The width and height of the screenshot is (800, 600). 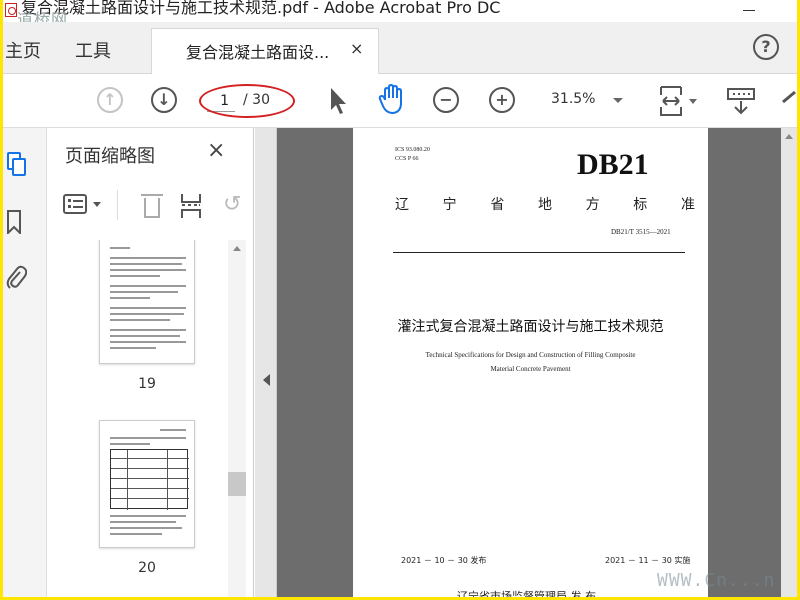 What do you see at coordinates (648, 560) in the screenshot?
I see `implementation-date: 2021 － 11 － 30 实施` at bounding box center [648, 560].